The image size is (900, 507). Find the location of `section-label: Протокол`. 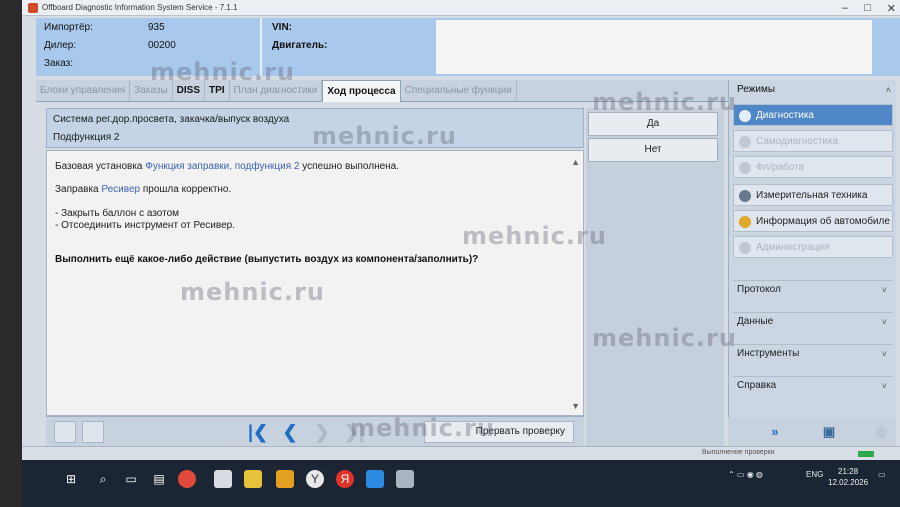

section-label: Протокол is located at coordinates (759, 289).